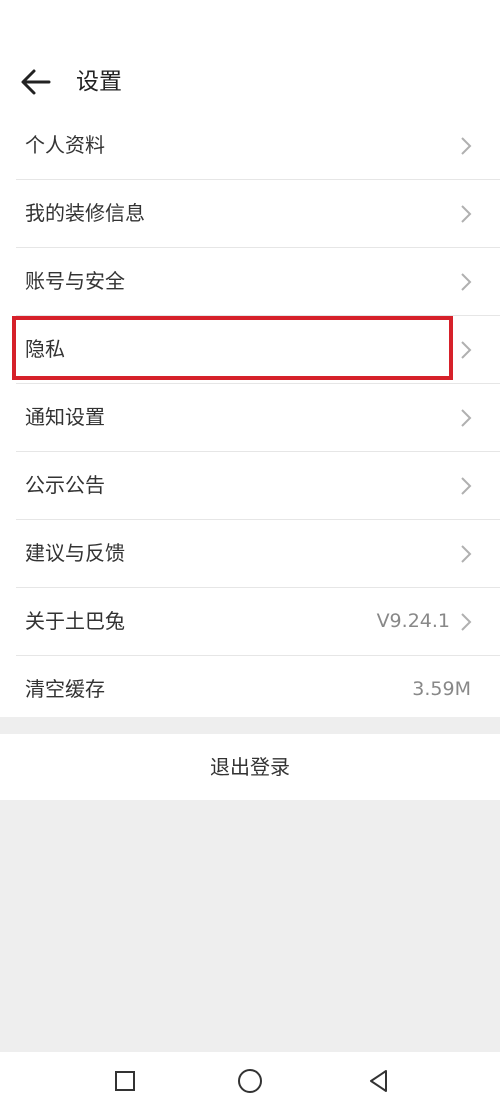 The width and height of the screenshot is (500, 1111). I want to click on settings-item-label: 清空缓存, so click(65, 689).